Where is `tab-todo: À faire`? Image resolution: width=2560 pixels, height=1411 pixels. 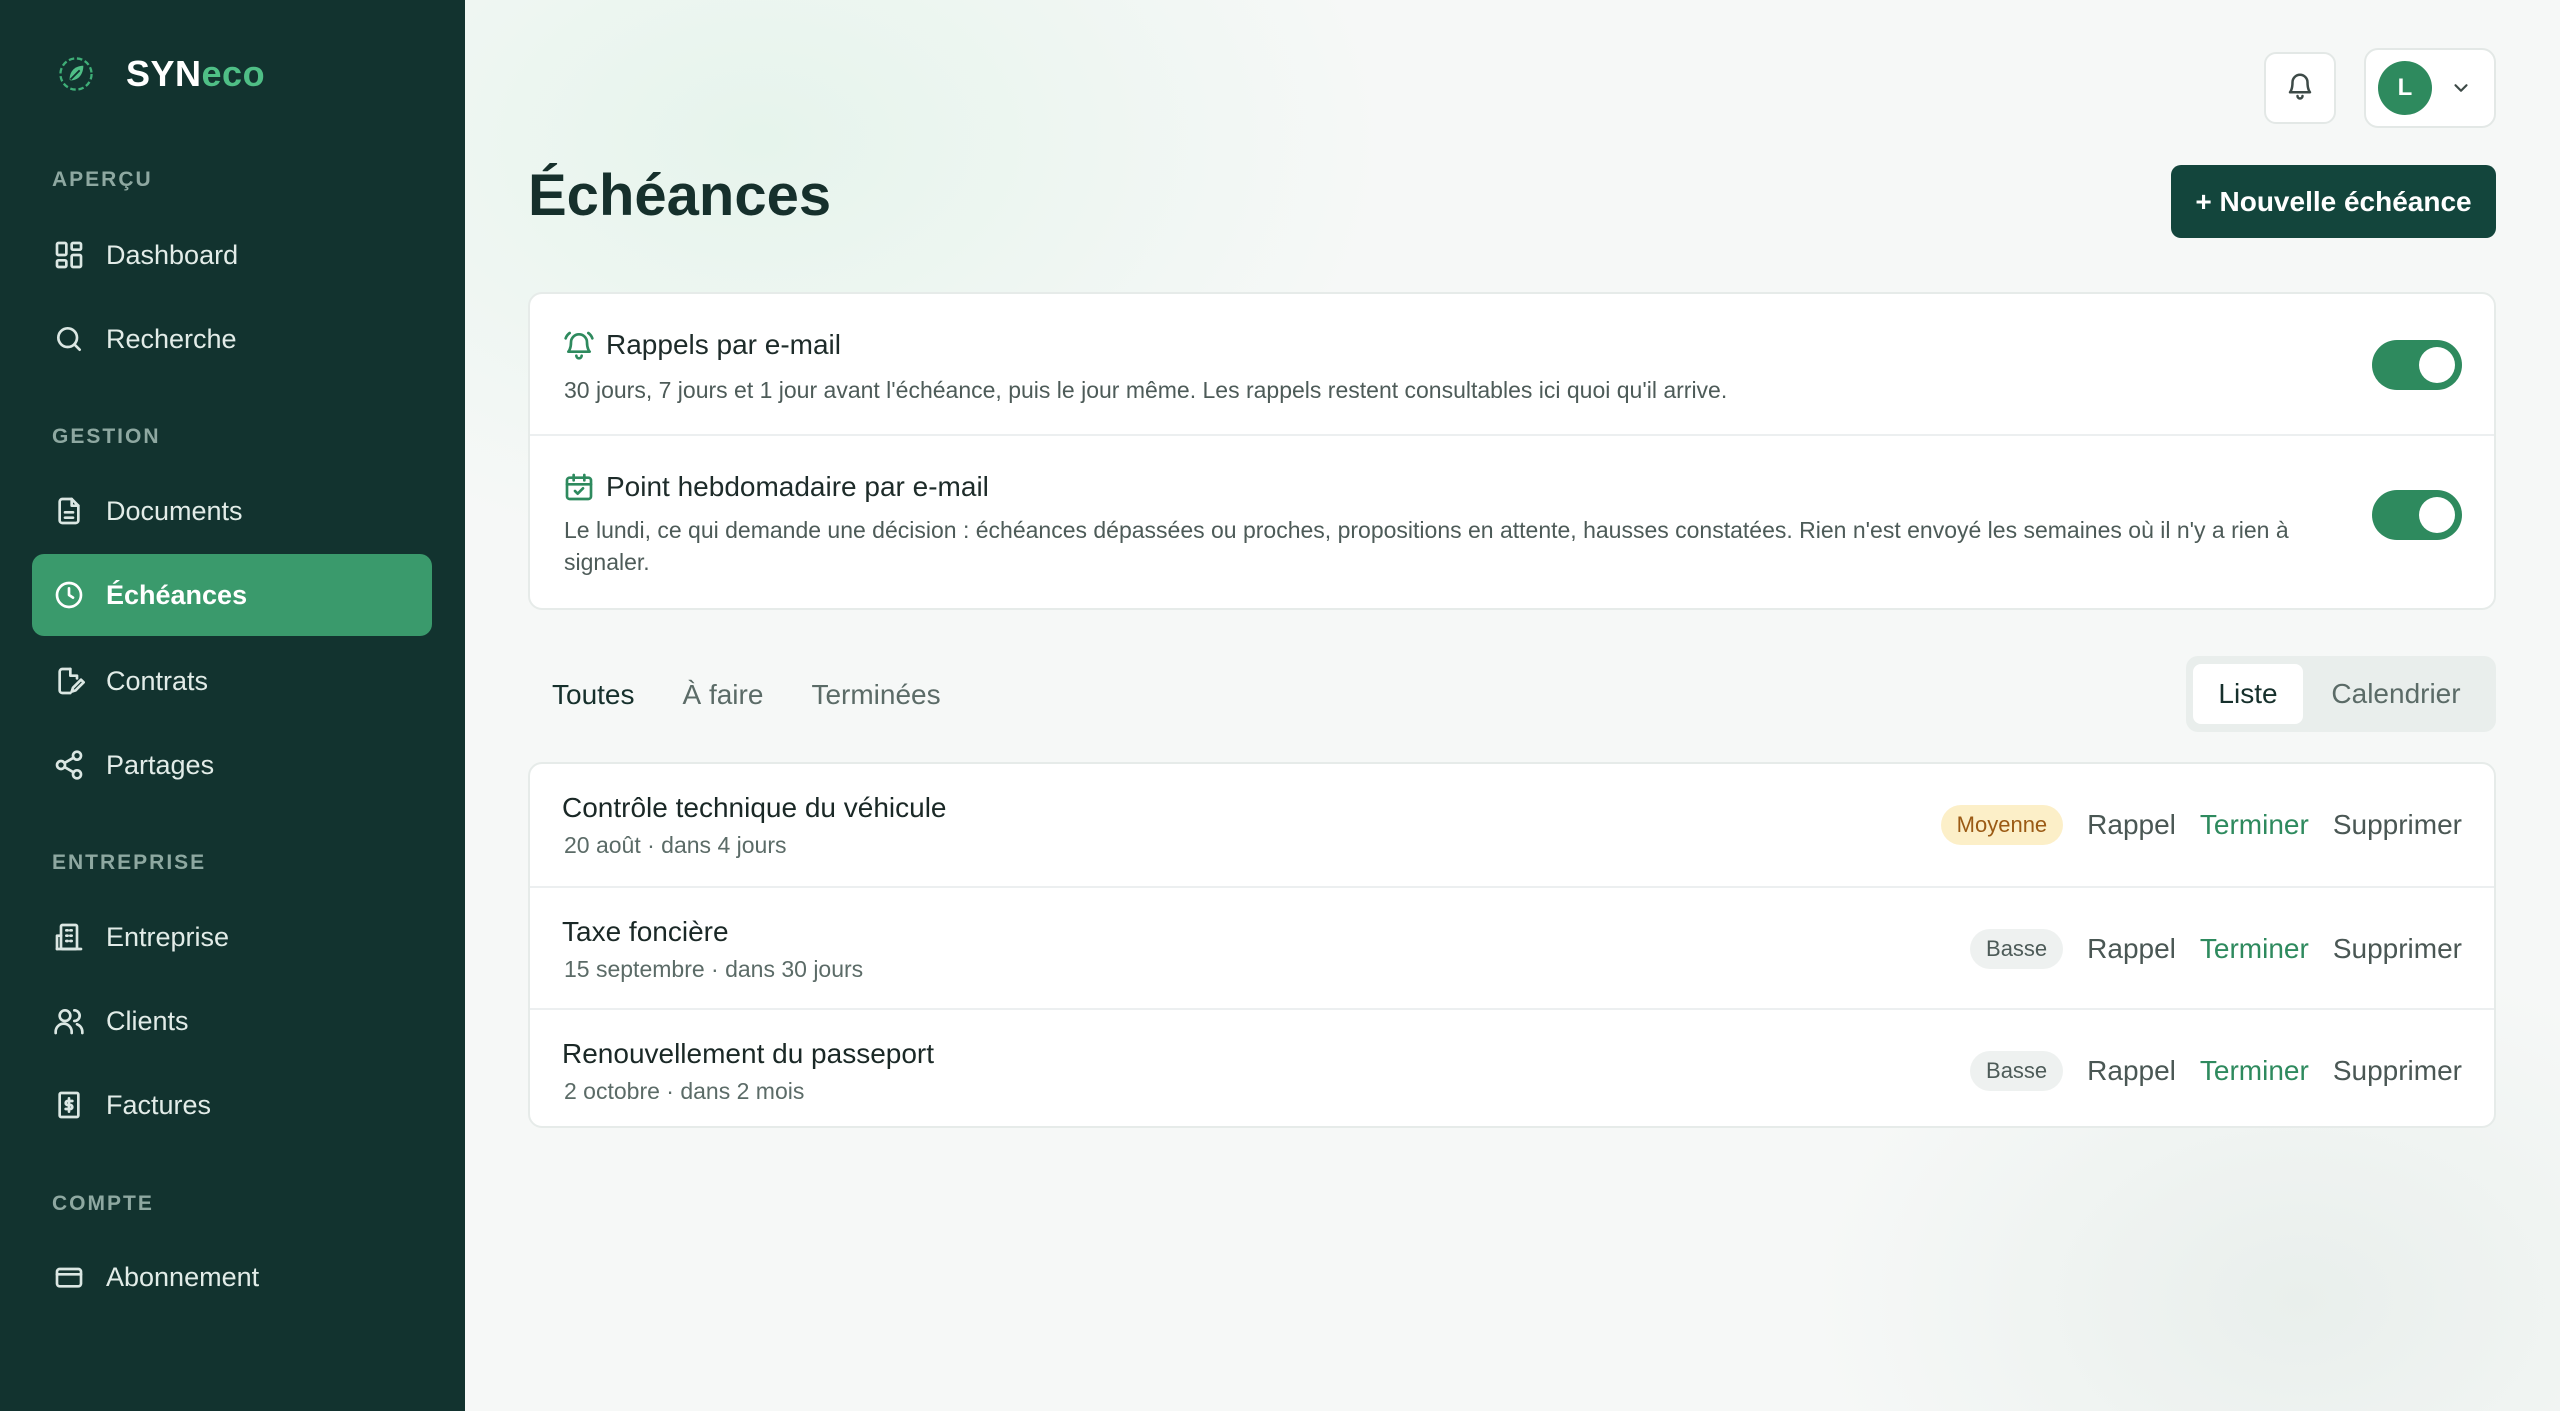 tab-todo: À faire is located at coordinates (723, 695).